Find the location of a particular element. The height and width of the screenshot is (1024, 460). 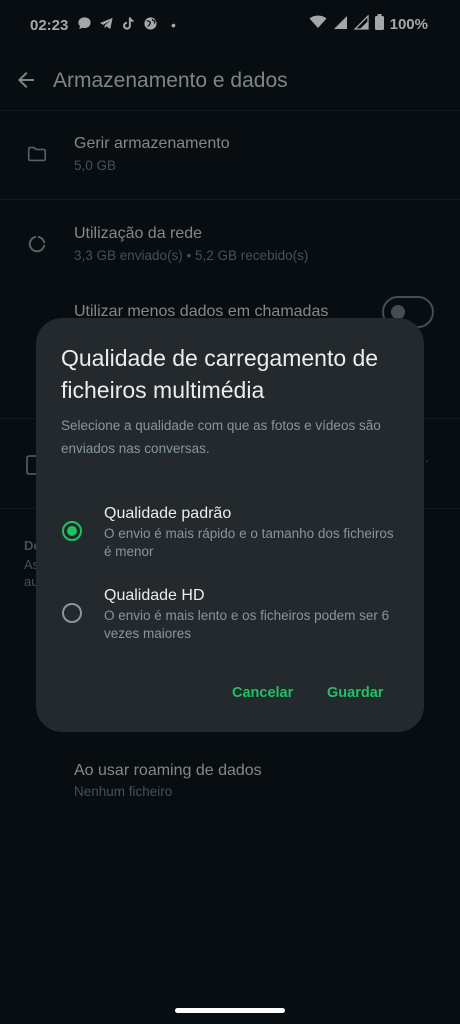

option-title: Qualidade HD is located at coordinates (154, 595).